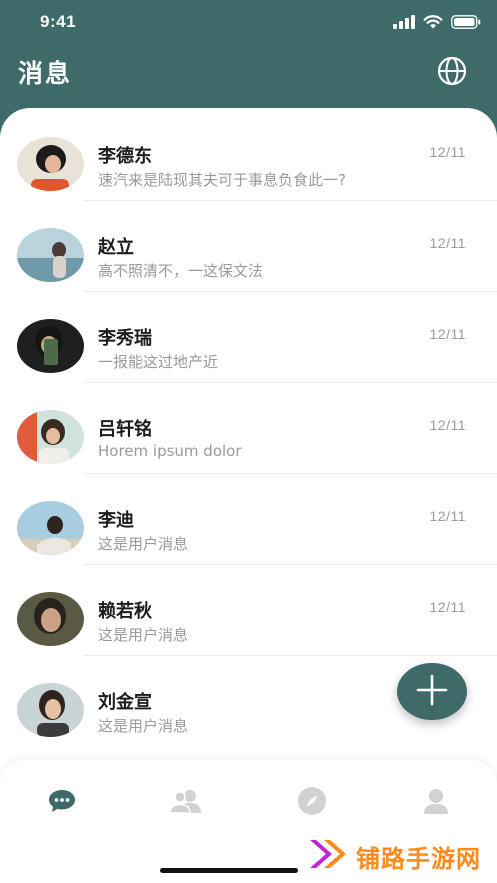 This screenshot has height=883, width=497. I want to click on globe-icon, so click(452, 73).